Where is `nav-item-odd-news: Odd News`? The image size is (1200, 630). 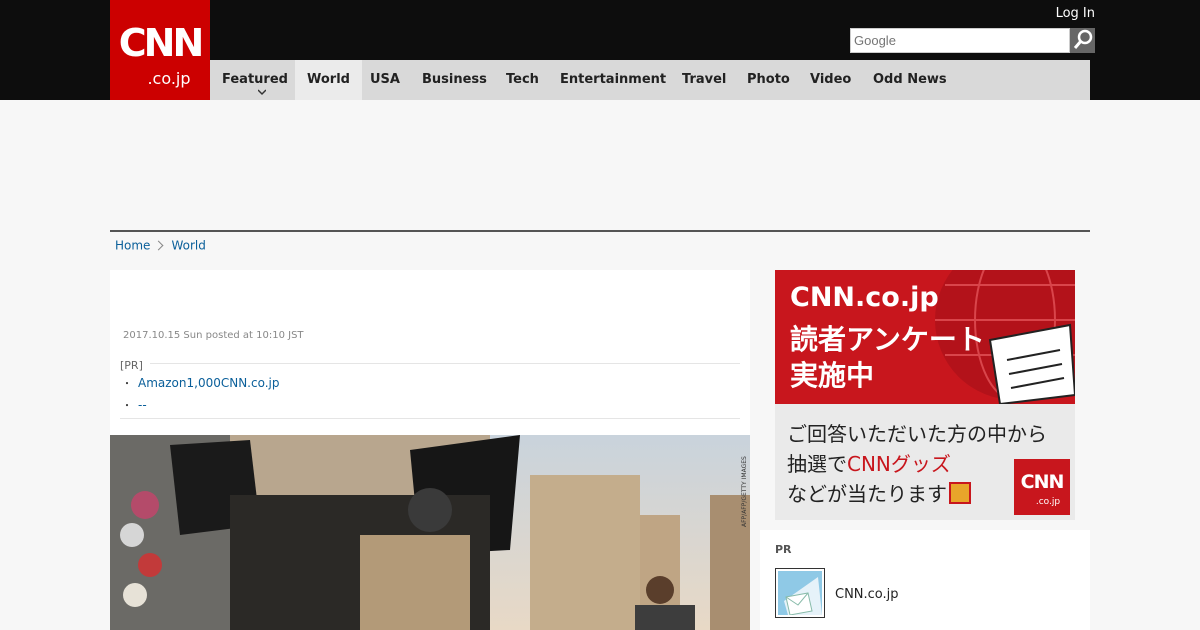 nav-item-odd-news: Odd News is located at coordinates (910, 80).